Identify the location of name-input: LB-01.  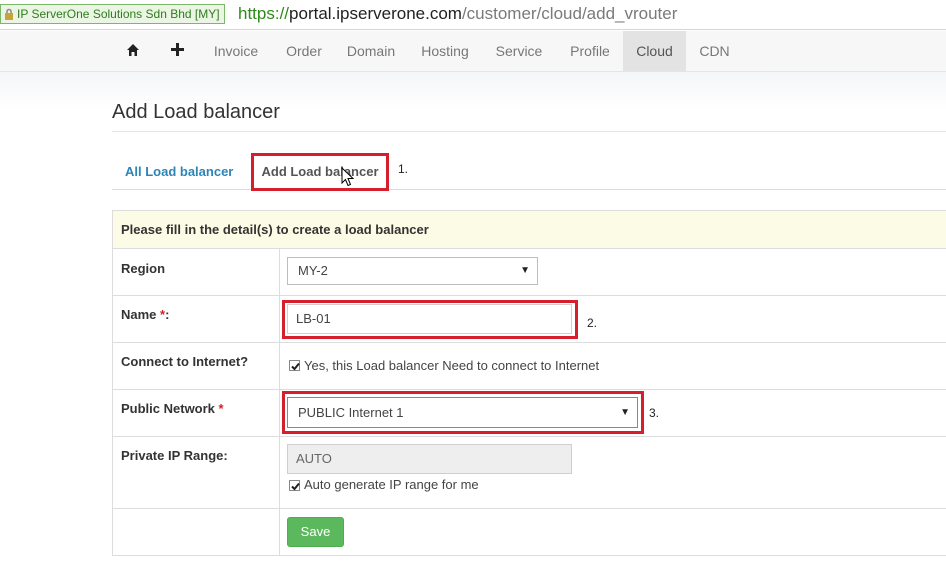
(429, 319).